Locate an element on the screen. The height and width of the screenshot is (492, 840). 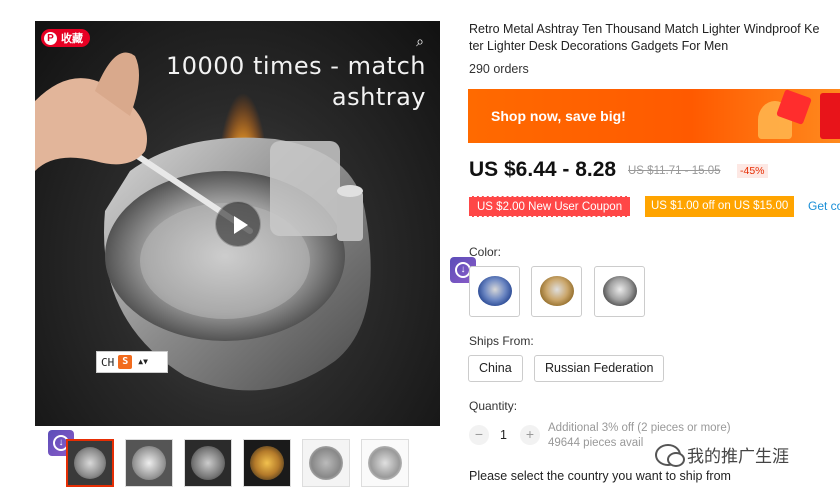
quantity-increase-button: + is located at coordinates (530, 435).